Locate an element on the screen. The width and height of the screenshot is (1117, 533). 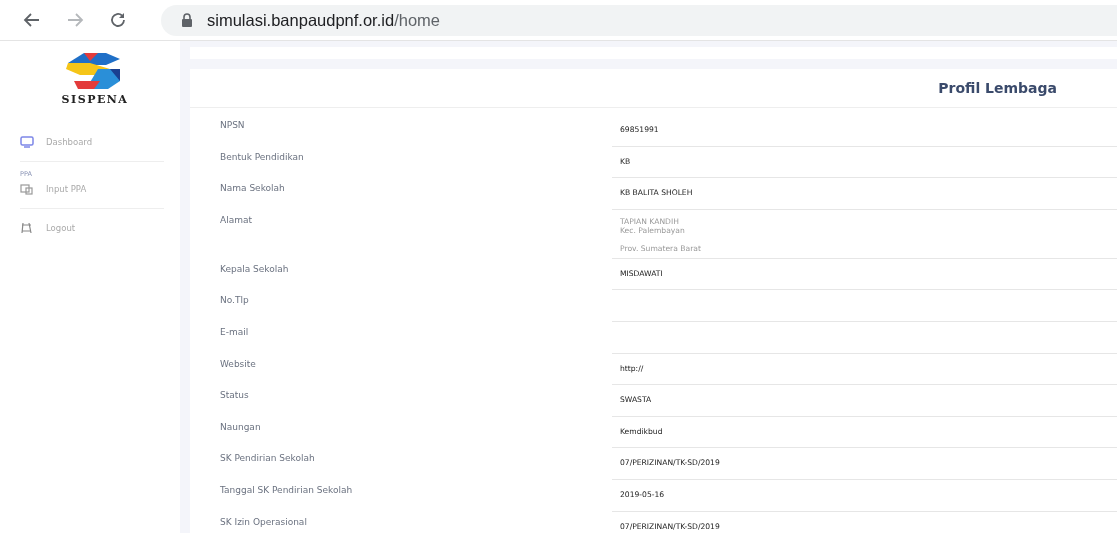
field-label: Kepala Sekolah is located at coordinates (255, 269).